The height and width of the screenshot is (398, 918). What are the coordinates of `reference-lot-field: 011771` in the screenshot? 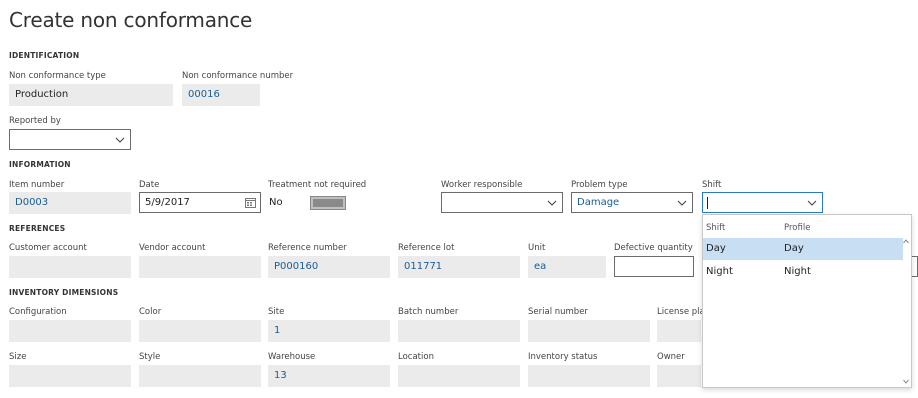 It's located at (459, 267).